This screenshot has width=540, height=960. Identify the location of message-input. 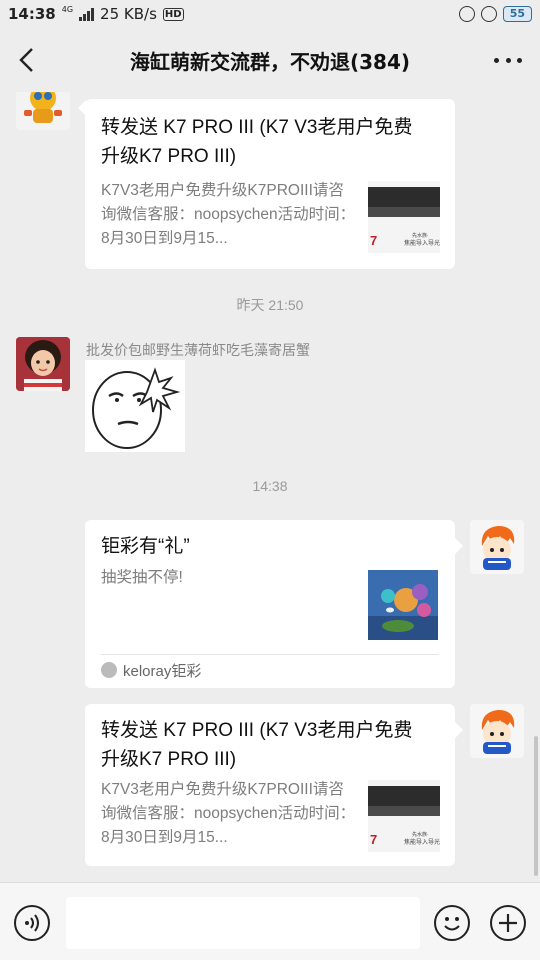
(243, 923).